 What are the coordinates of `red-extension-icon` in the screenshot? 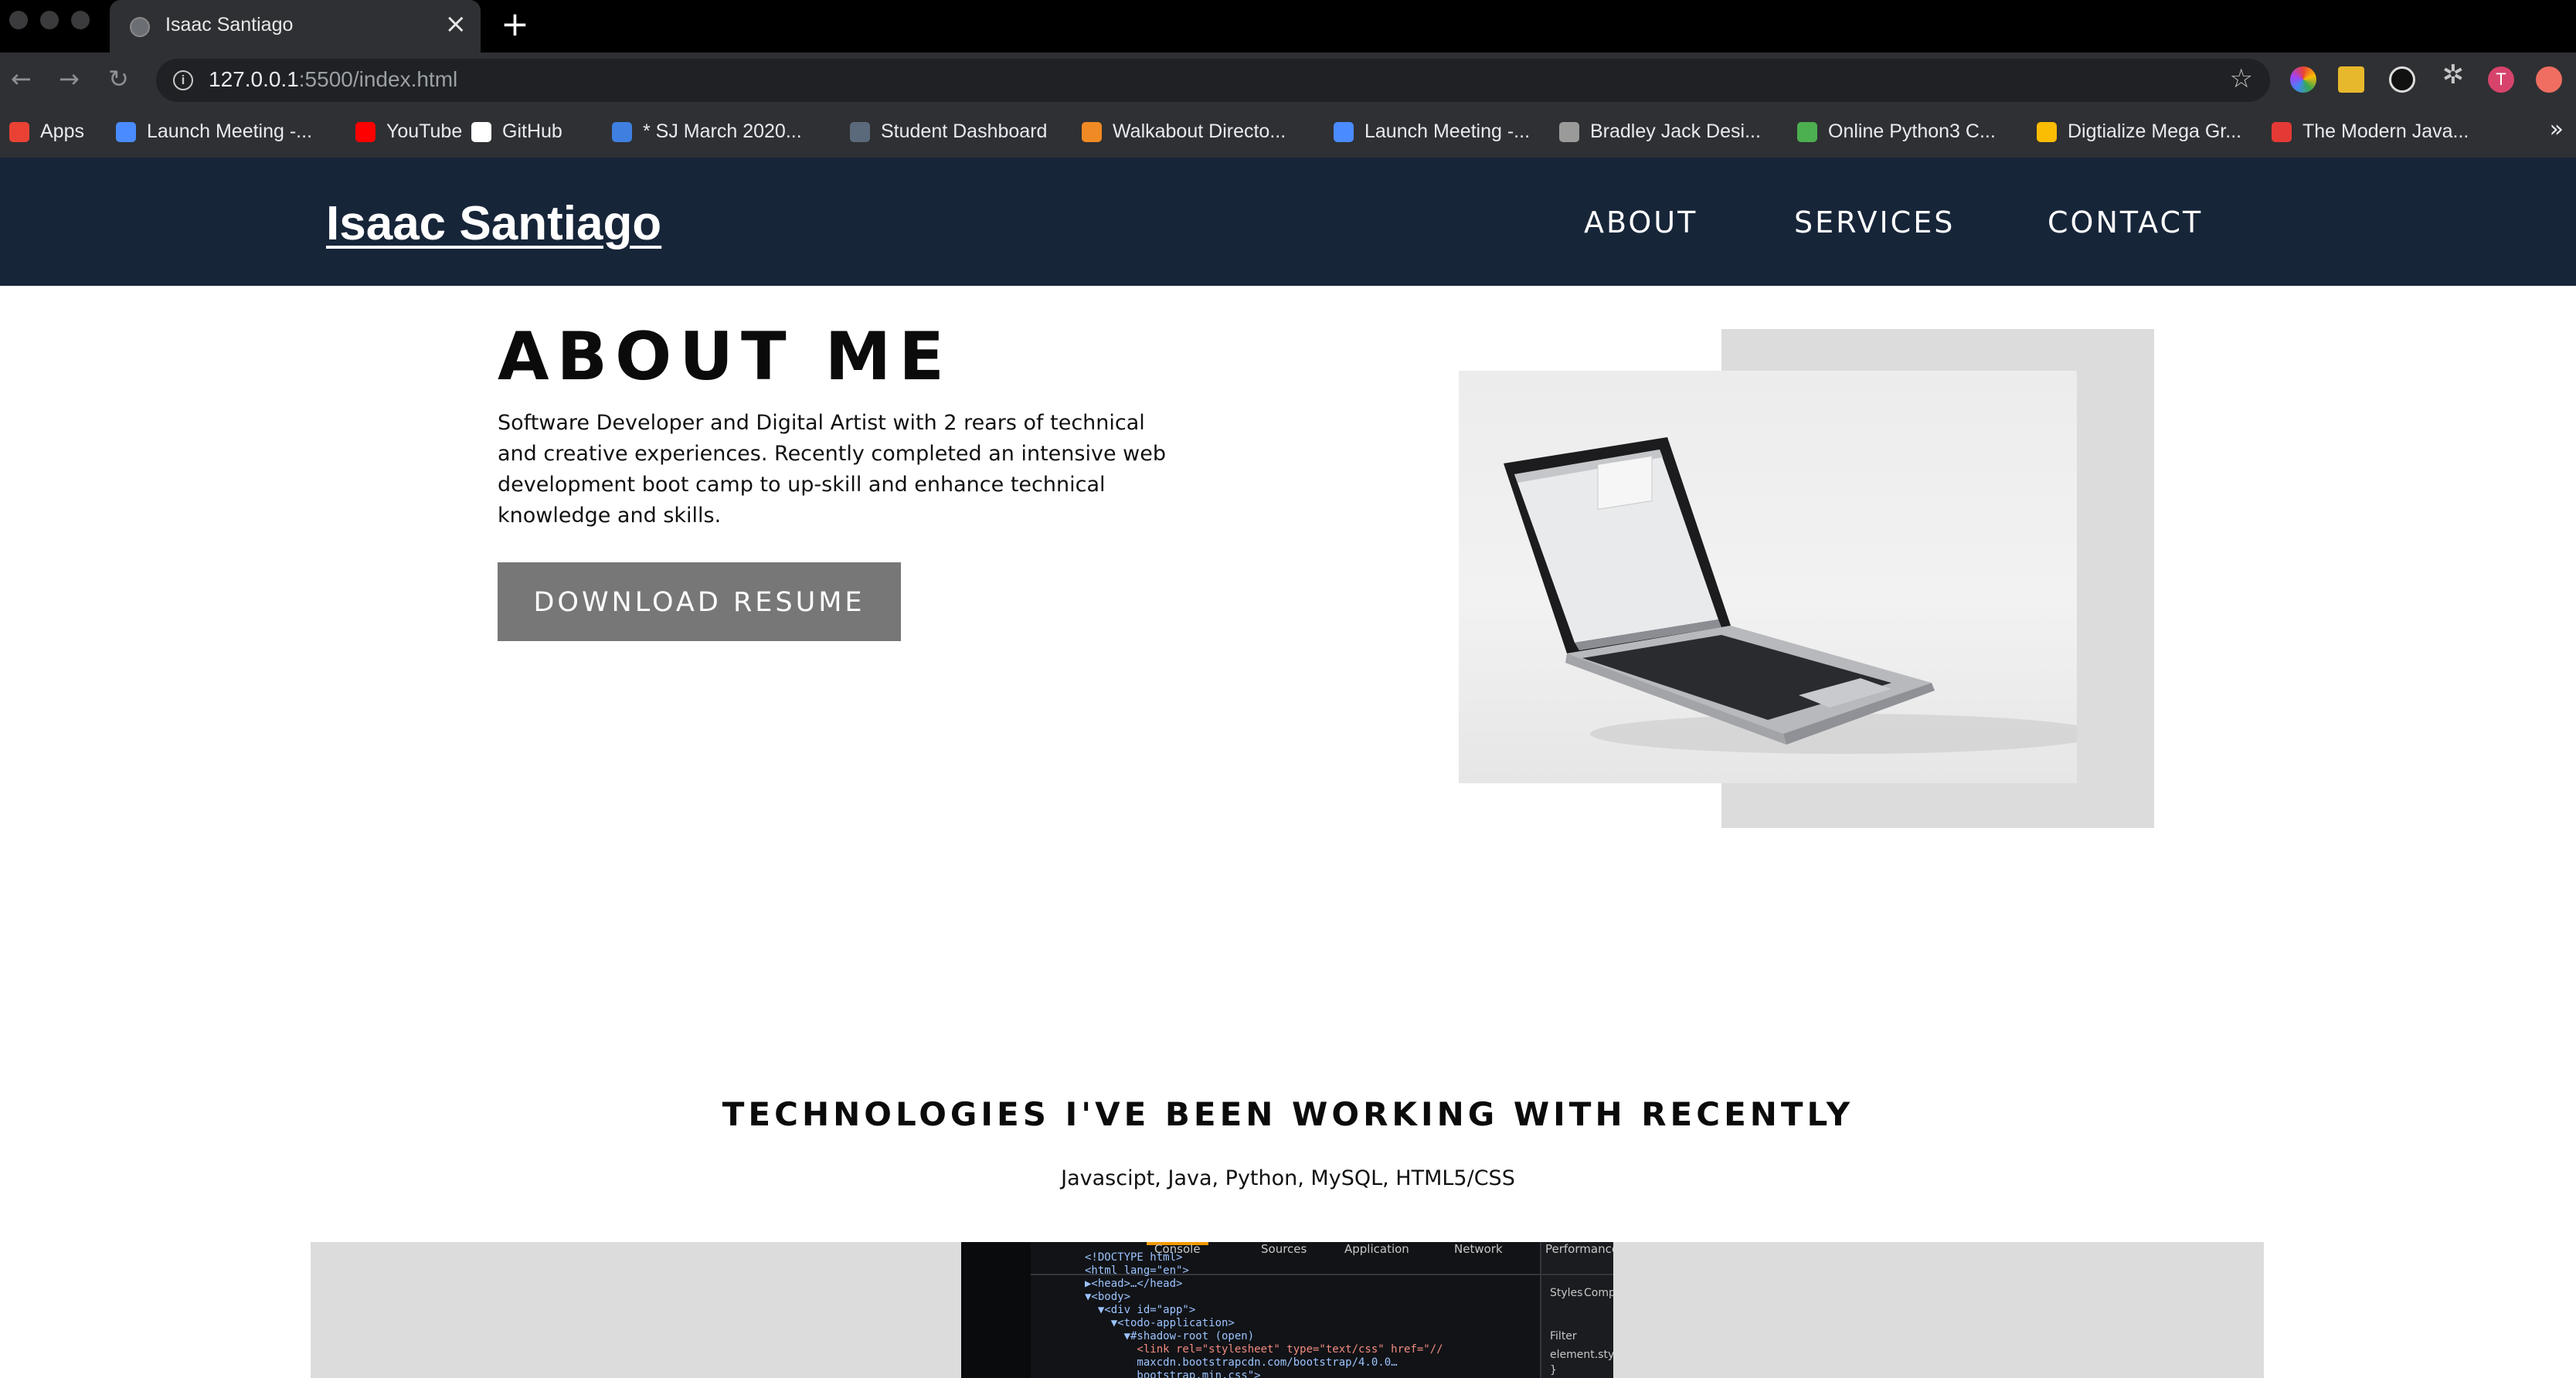 It's located at (2549, 79).